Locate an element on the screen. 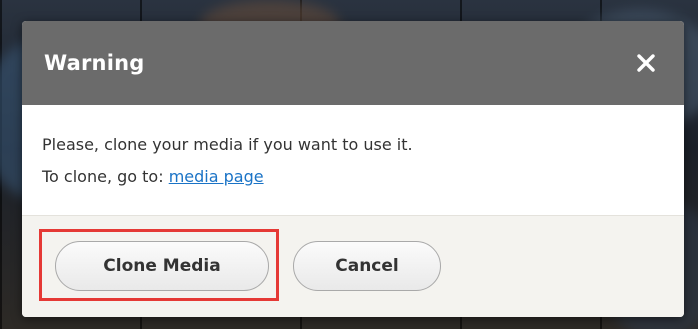  close-icon is located at coordinates (646, 63).